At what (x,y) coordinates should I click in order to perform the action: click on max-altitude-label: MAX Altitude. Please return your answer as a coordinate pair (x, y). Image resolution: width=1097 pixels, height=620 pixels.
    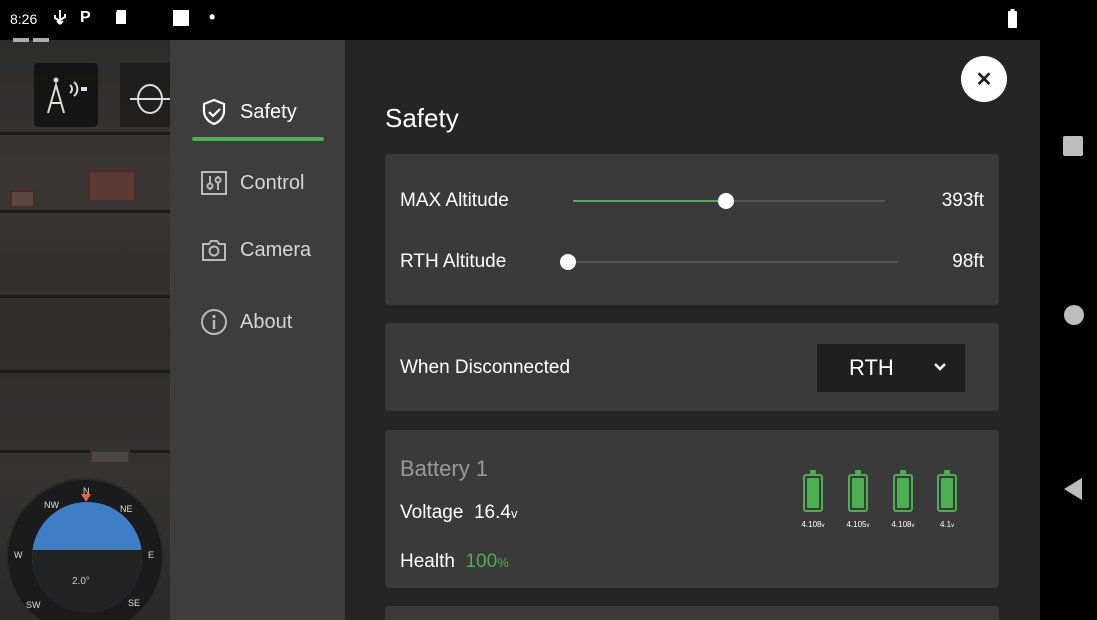
    Looking at the image, I should click on (454, 200).